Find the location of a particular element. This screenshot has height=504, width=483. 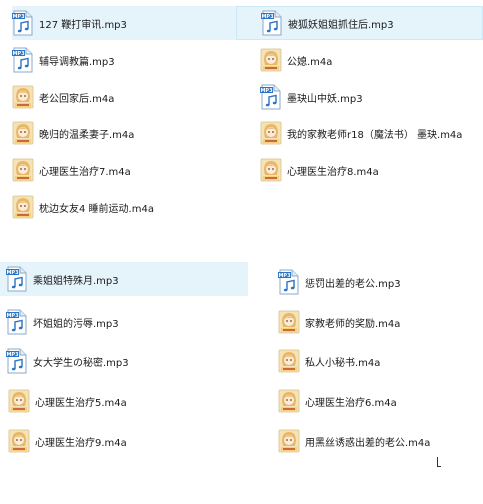

file-item: MP3 127 鞭打审讯.mp3 is located at coordinates (124, 23).